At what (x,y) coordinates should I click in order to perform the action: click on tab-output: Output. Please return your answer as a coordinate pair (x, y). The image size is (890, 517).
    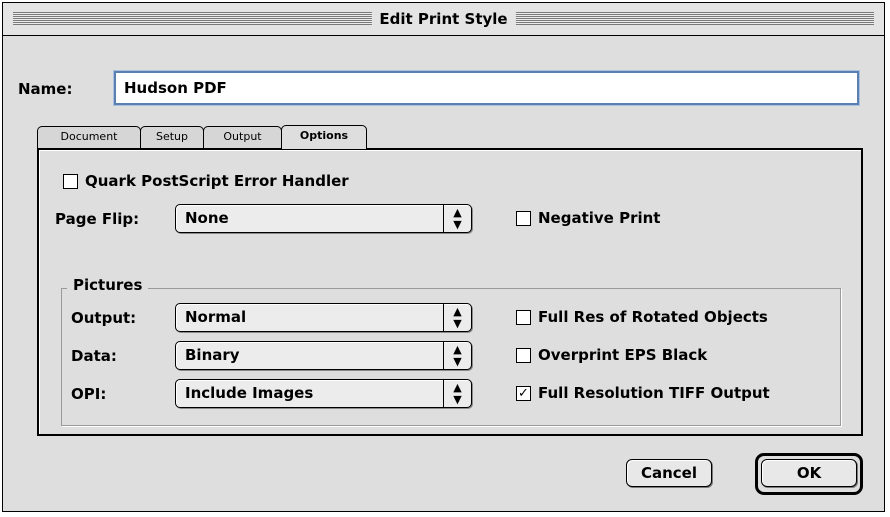
    Looking at the image, I should click on (242, 137).